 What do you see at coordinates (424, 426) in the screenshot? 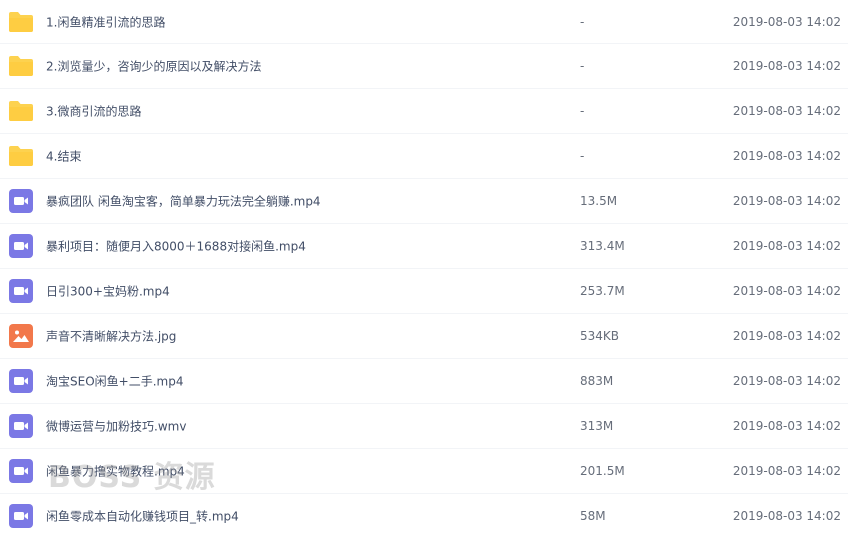
I see `file-row: 微博运营与加粉技巧.wmv 313M 2019-08-03 14:02` at bounding box center [424, 426].